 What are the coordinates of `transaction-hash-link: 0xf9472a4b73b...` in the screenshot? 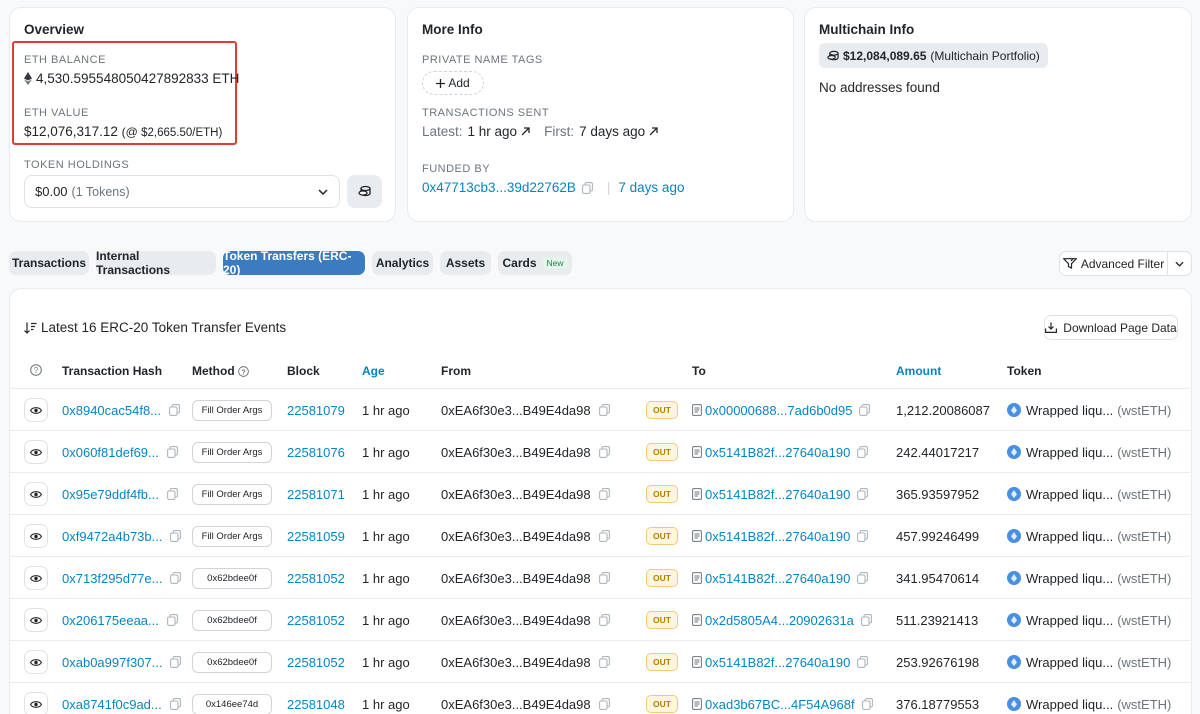 It's located at (112, 536).